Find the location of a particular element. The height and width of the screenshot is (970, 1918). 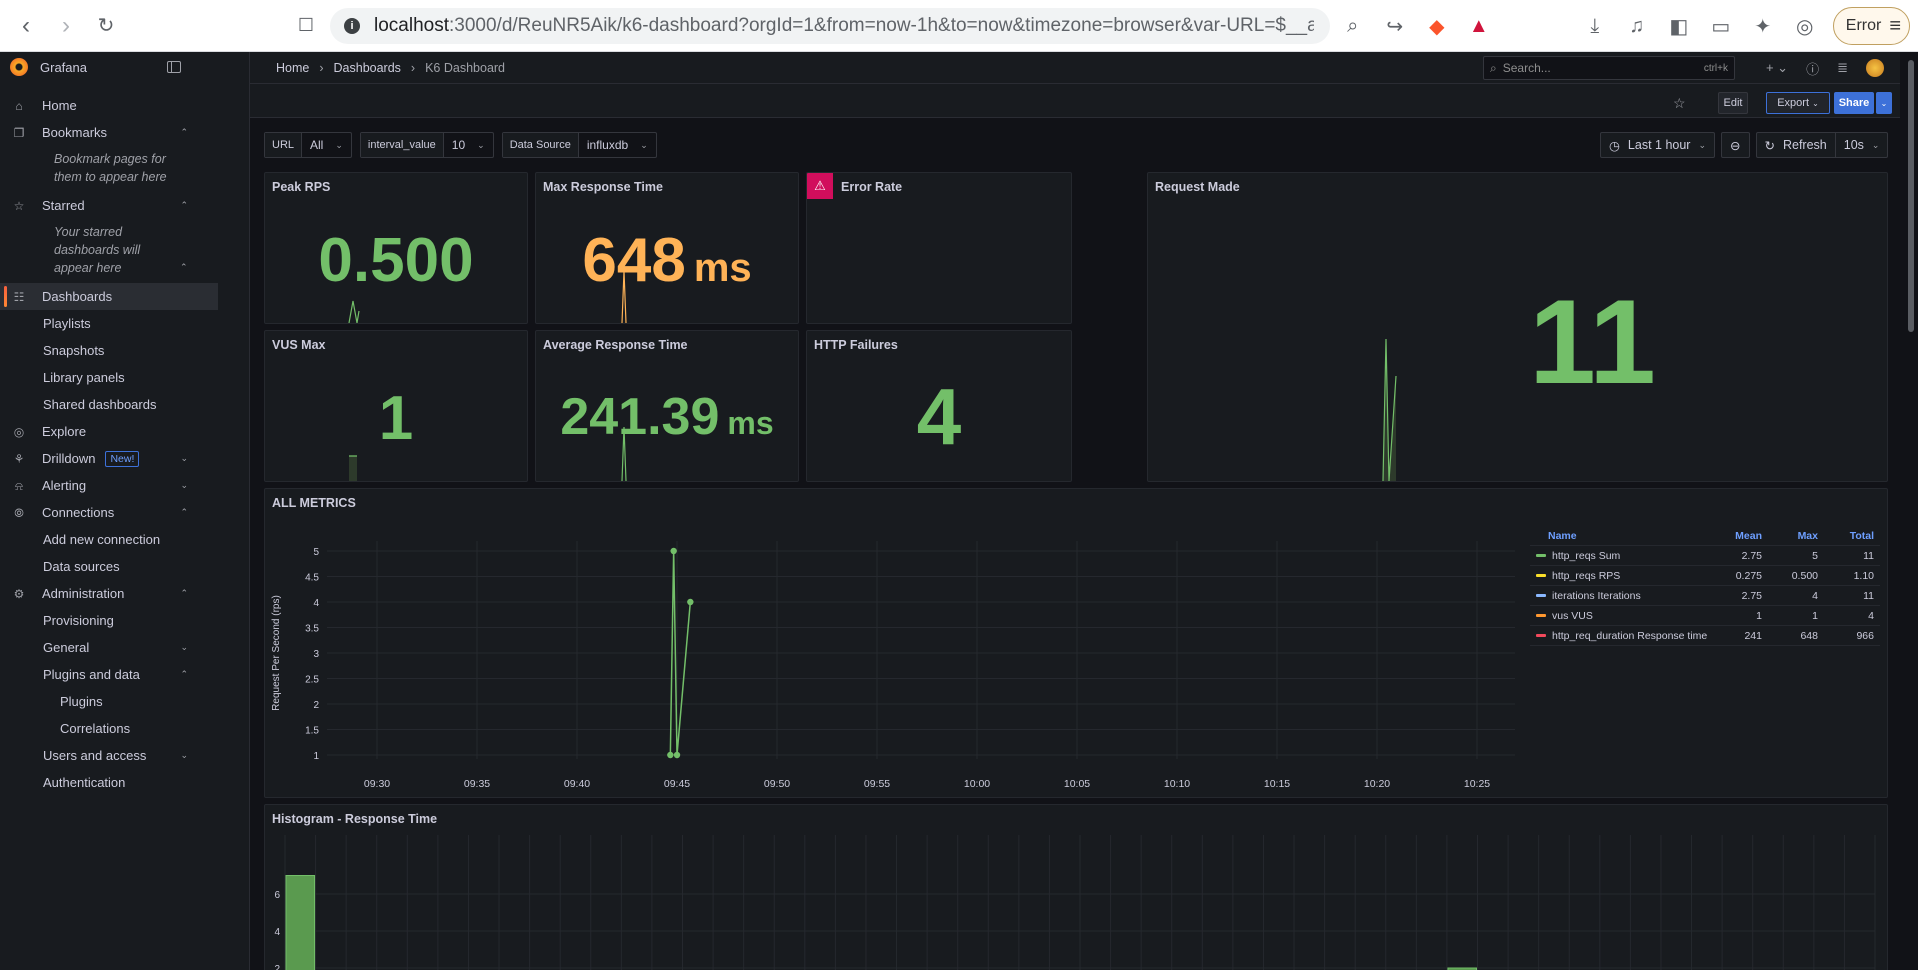

sidebar-item-home: ⌂ Home is located at coordinates (125, 105).